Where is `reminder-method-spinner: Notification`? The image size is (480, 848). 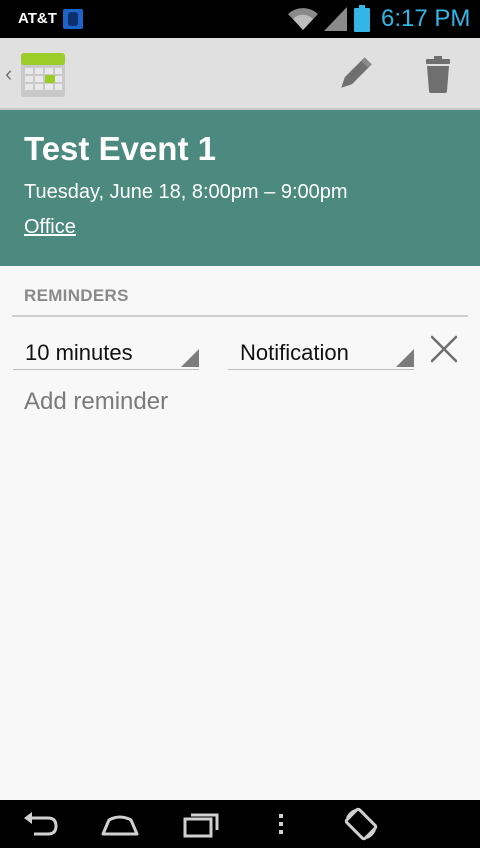
reminder-method-spinner: Notification is located at coordinates (321, 346).